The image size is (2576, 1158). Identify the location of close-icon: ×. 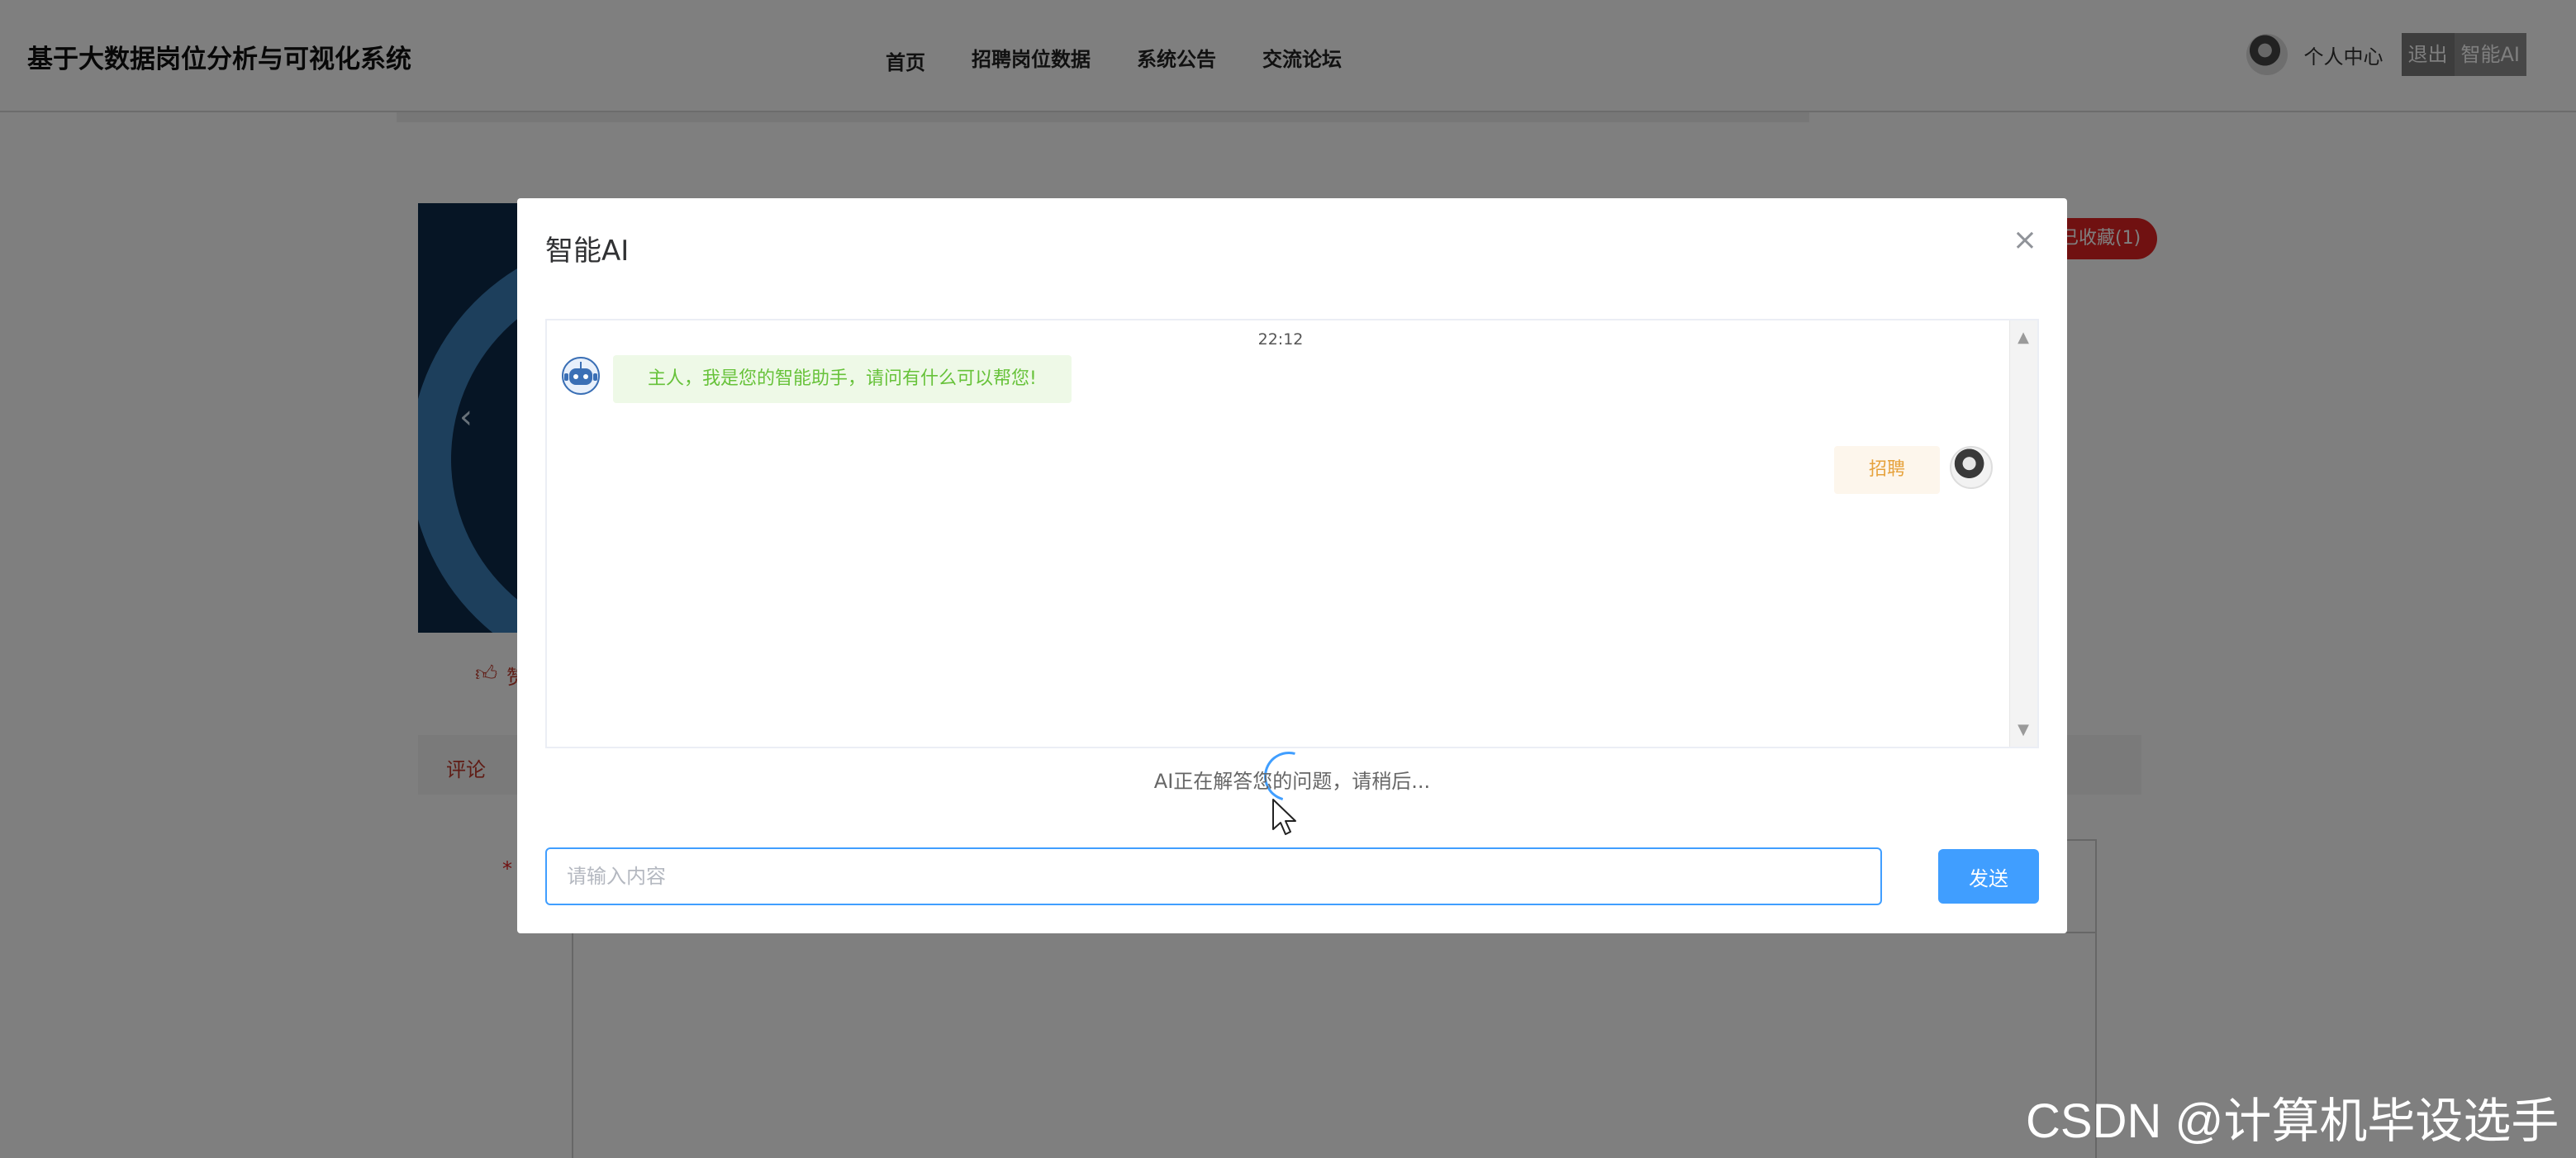
(2025, 240).